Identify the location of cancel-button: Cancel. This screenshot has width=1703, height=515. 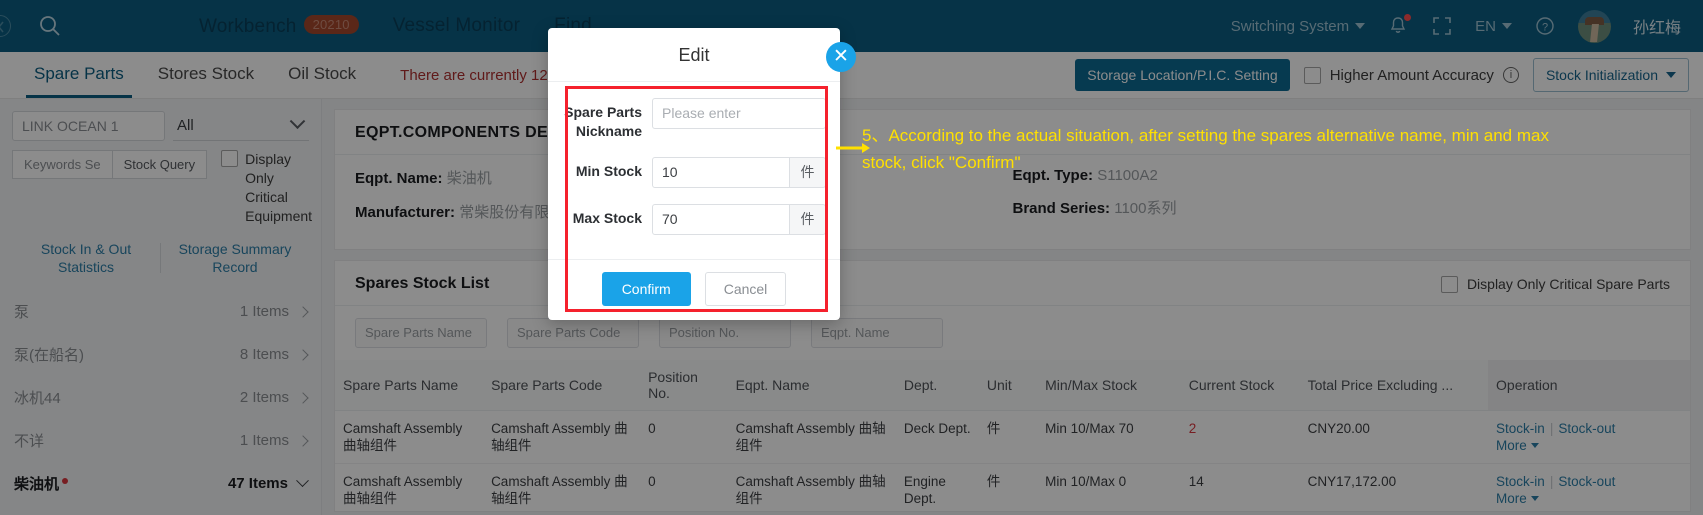
(745, 289).